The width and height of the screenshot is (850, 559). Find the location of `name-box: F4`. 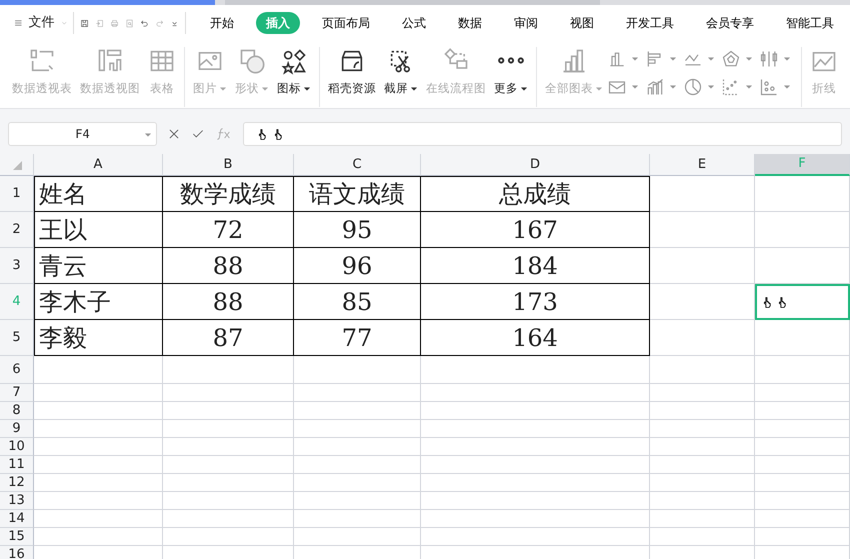

name-box: F4 is located at coordinates (82, 134).